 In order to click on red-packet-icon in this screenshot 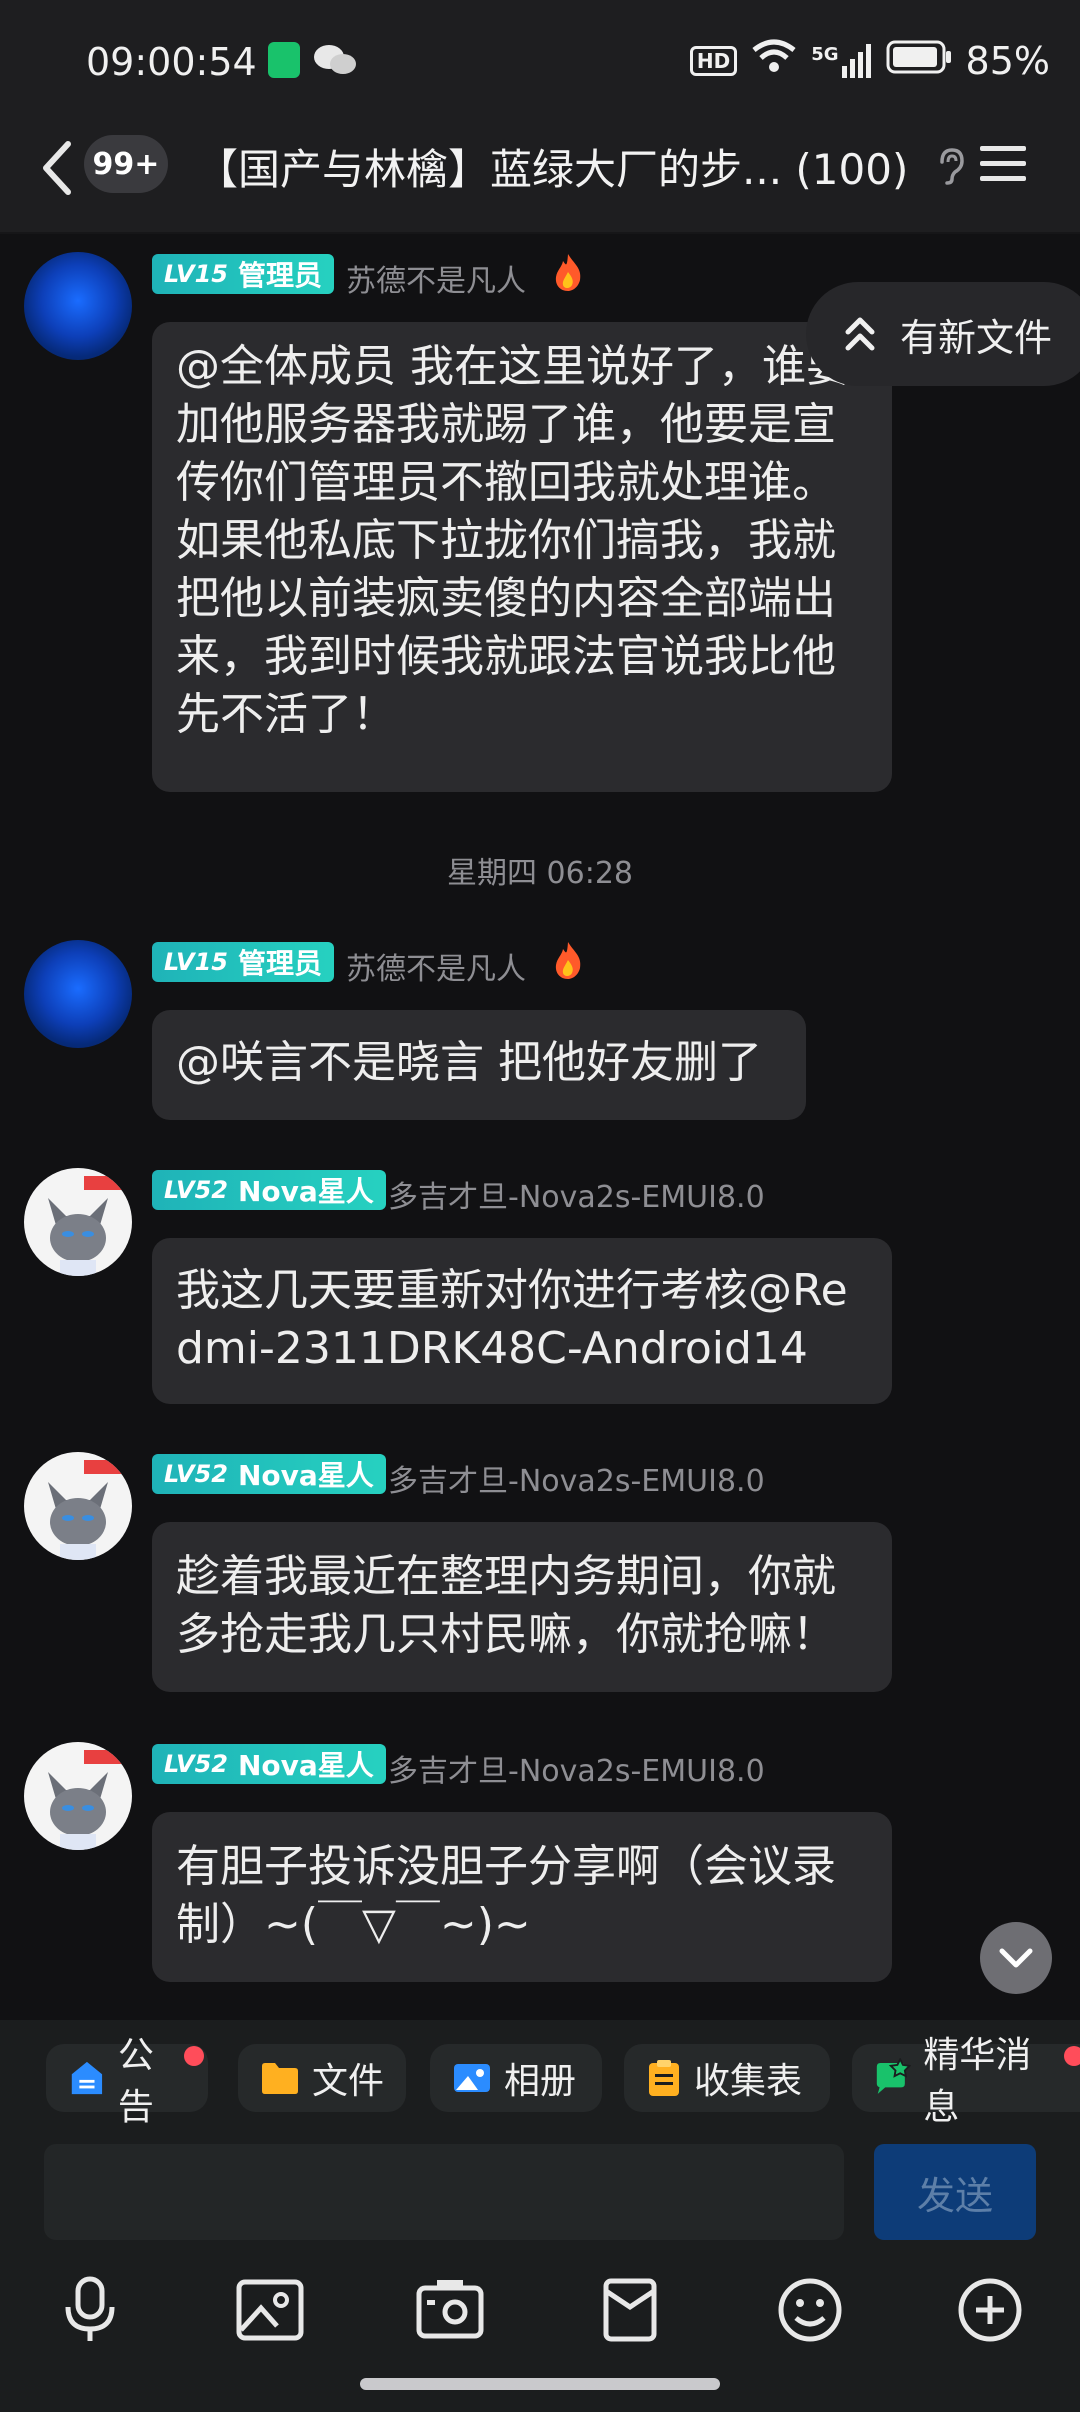, I will do `click(630, 2310)`.